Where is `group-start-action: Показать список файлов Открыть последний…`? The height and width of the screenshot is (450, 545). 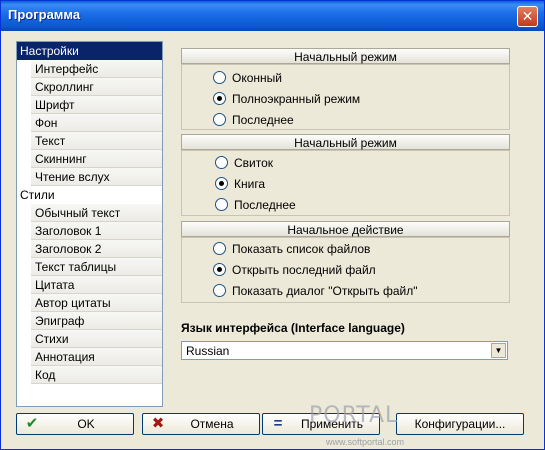
group-start-action: Показать список файлов Открыть последний… is located at coordinates (345, 270).